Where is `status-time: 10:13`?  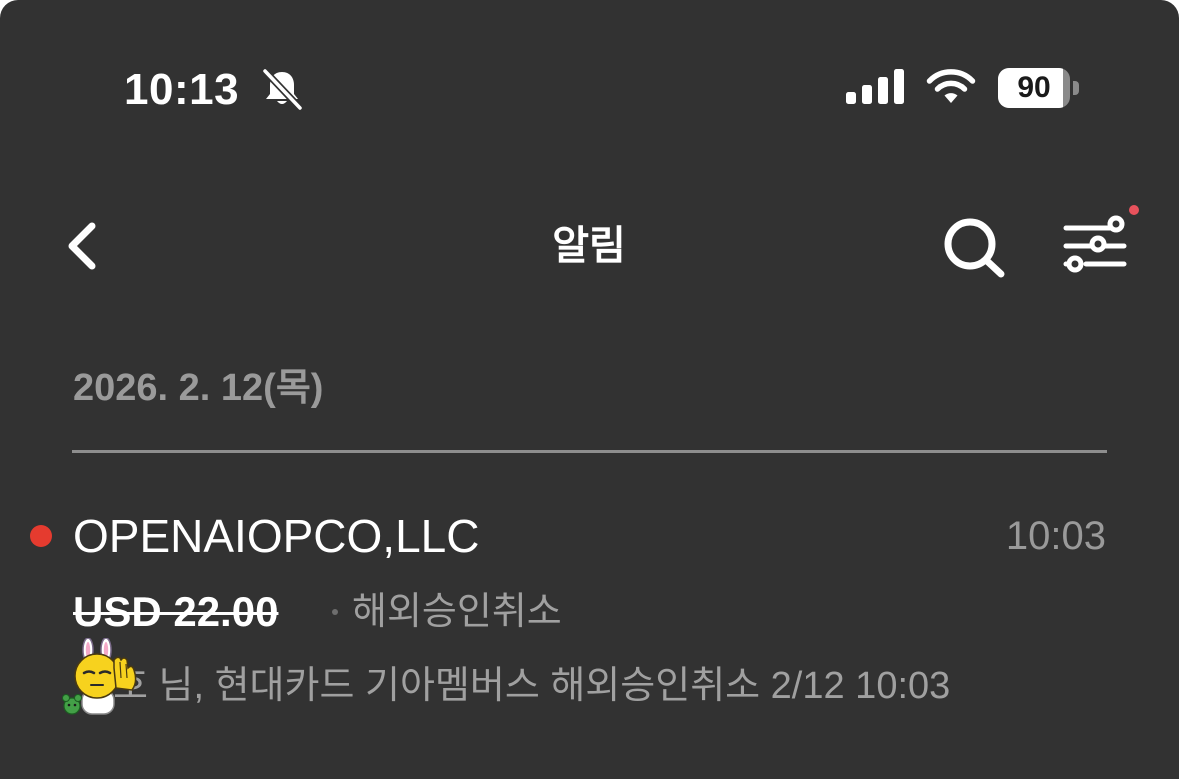 status-time: 10:13 is located at coordinates (182, 89).